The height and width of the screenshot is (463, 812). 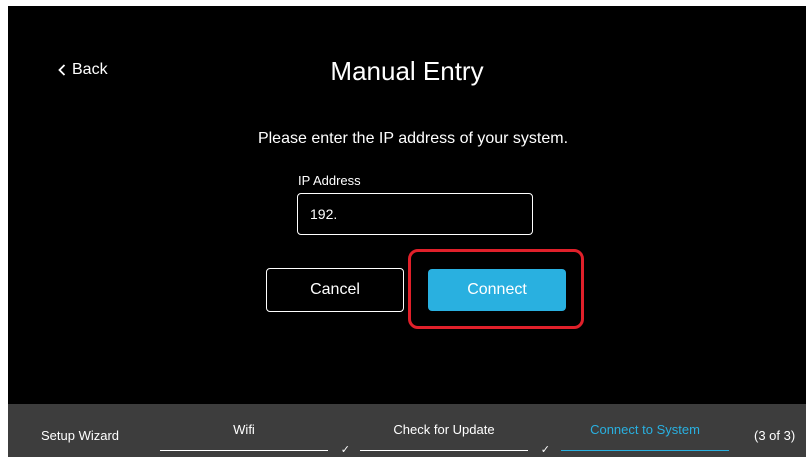 What do you see at coordinates (444, 429) in the screenshot?
I see `step-label: Check for Update` at bounding box center [444, 429].